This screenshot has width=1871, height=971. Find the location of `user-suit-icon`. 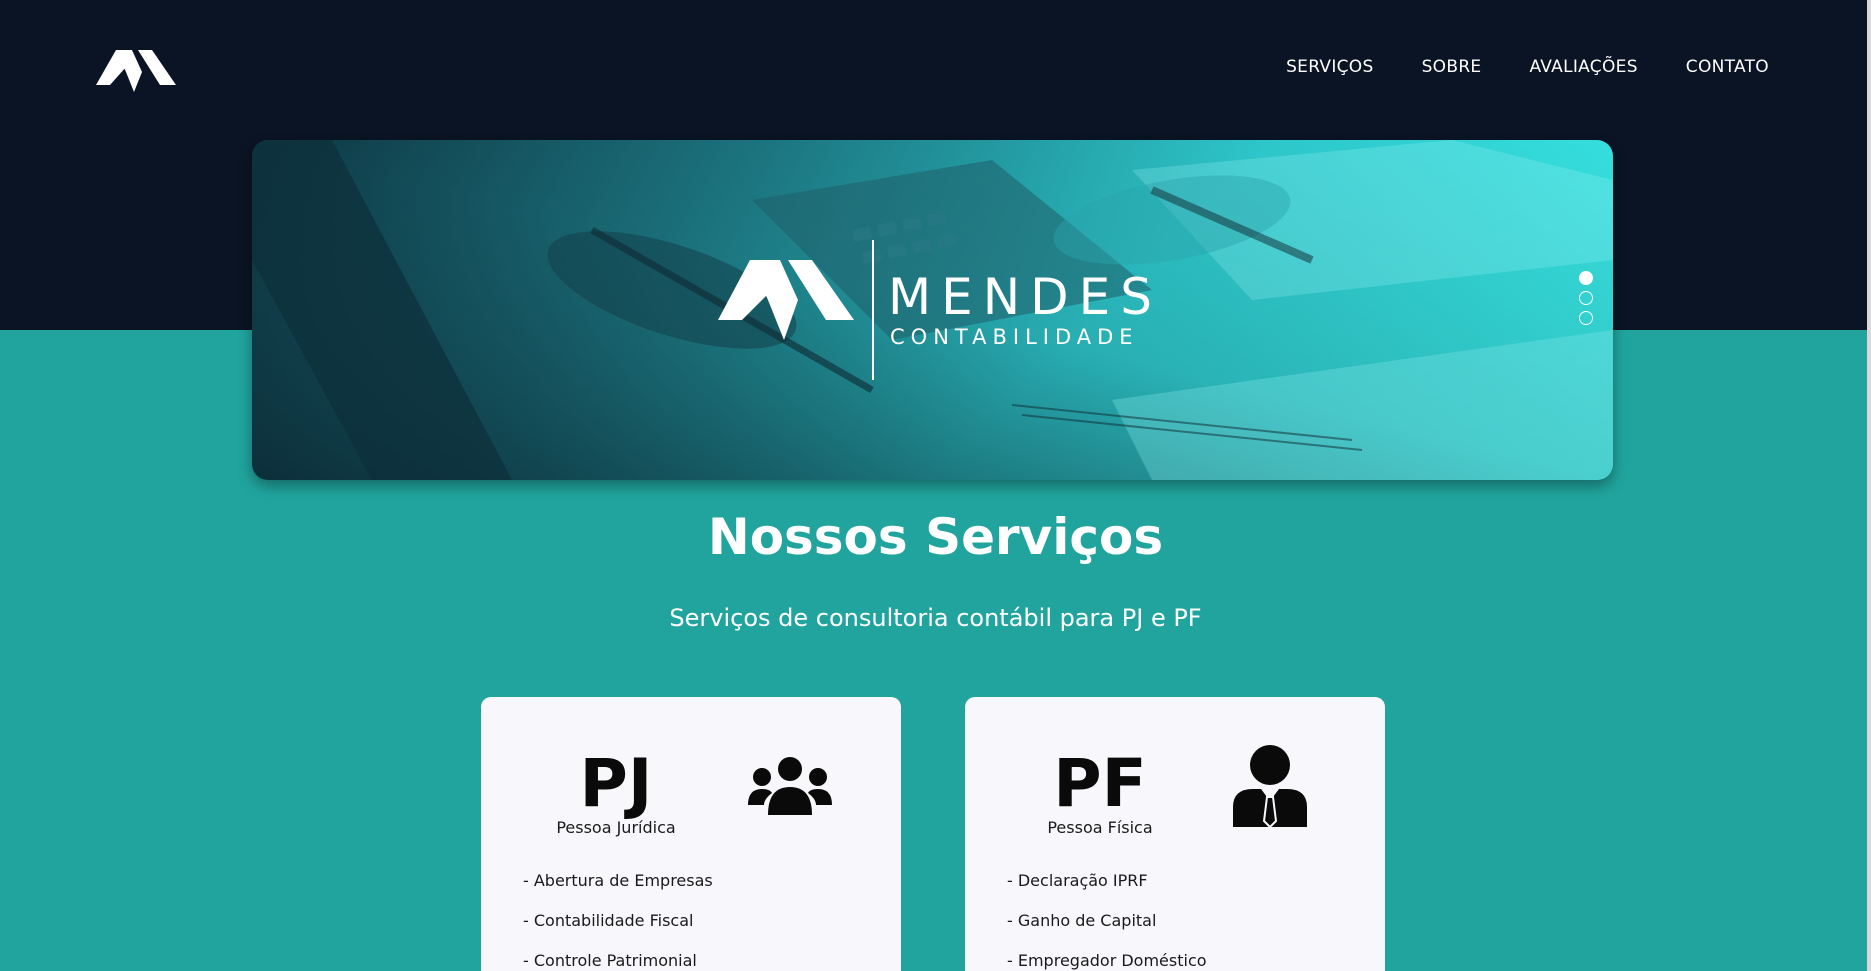

user-suit-icon is located at coordinates (1270, 786).